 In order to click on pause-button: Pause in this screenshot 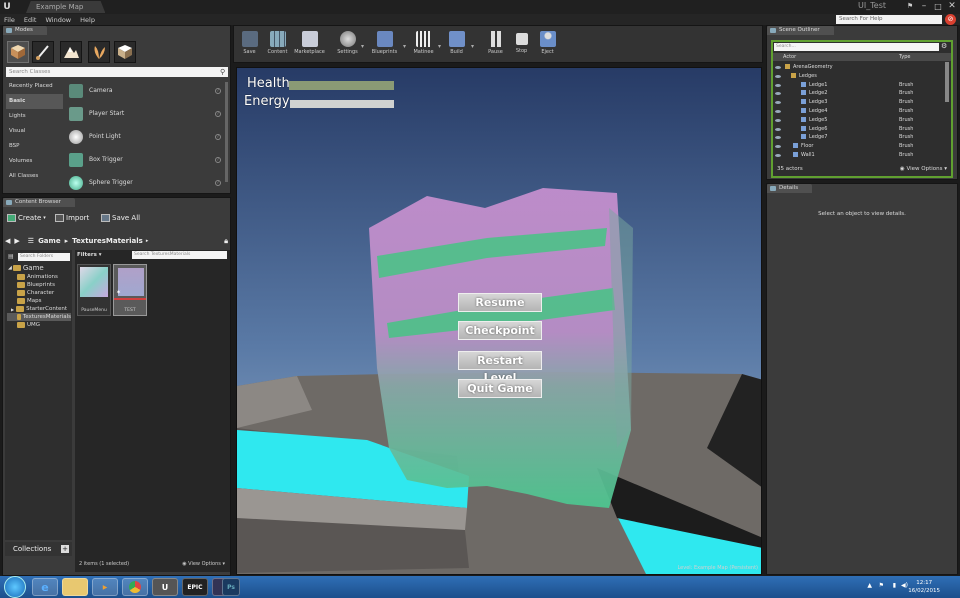, I will do `click(495, 45)`.